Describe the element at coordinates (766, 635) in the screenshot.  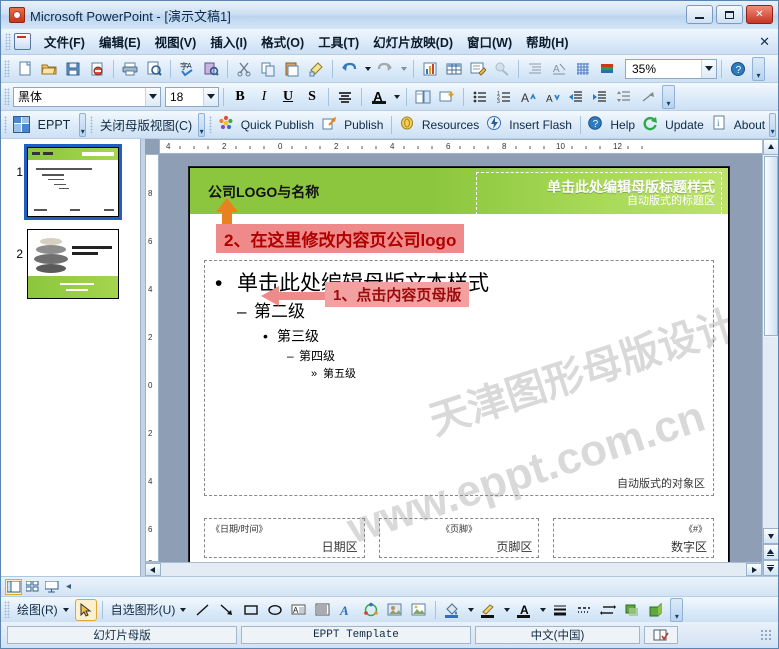
I see `resize-grip` at that location.